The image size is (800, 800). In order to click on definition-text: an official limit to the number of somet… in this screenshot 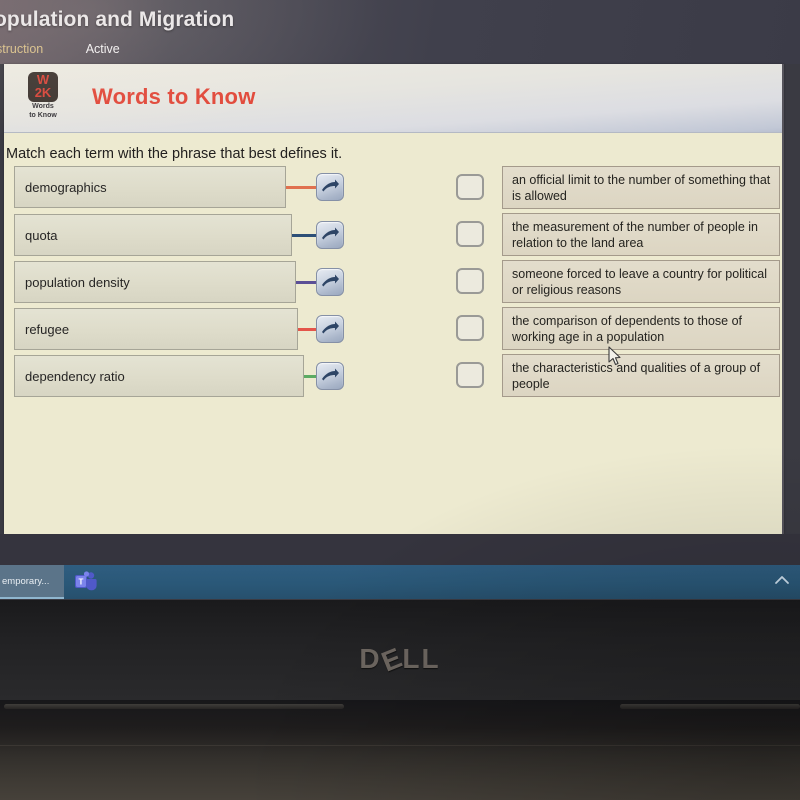, I will do `click(641, 188)`.